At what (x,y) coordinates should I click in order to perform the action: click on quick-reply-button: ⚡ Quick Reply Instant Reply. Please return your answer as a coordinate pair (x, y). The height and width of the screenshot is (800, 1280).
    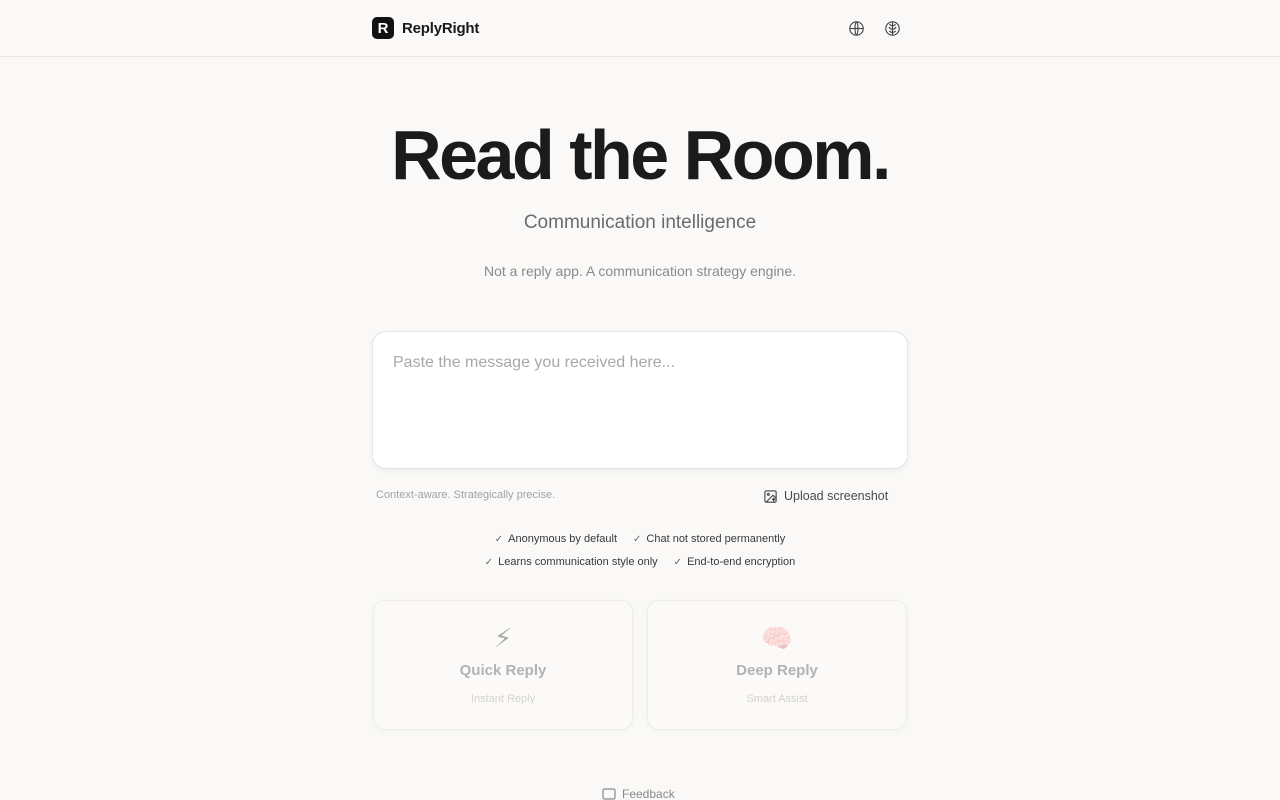
    Looking at the image, I should click on (503, 665).